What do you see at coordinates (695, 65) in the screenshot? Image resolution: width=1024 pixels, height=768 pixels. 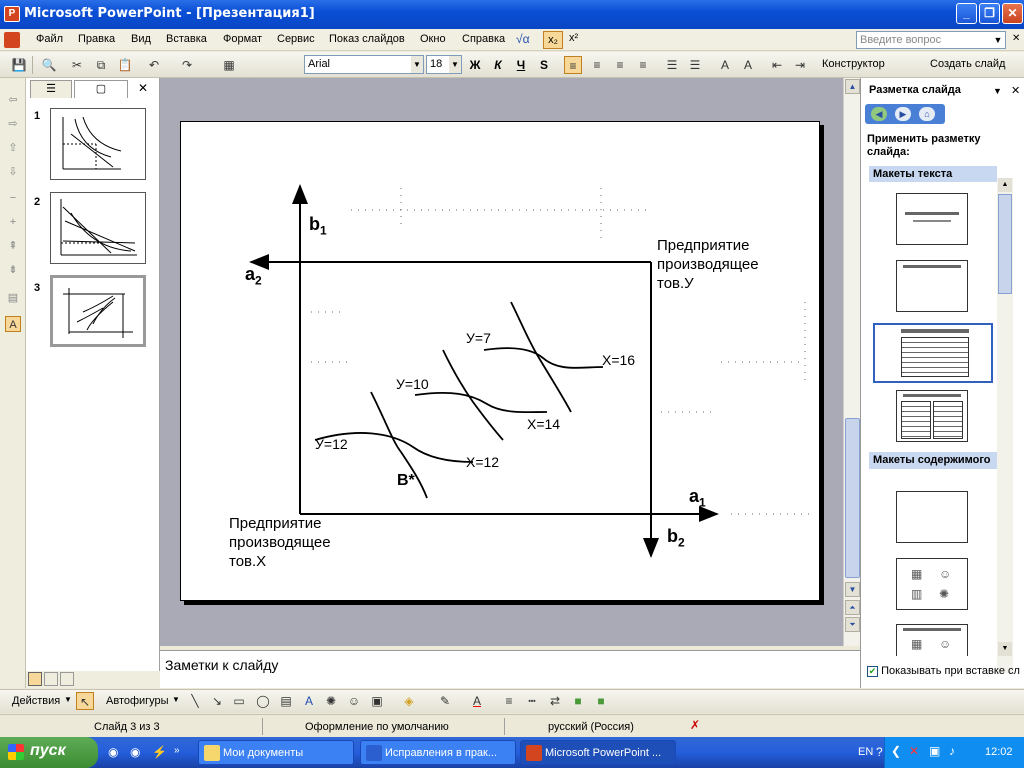 I see `bullets-icon: ☰` at bounding box center [695, 65].